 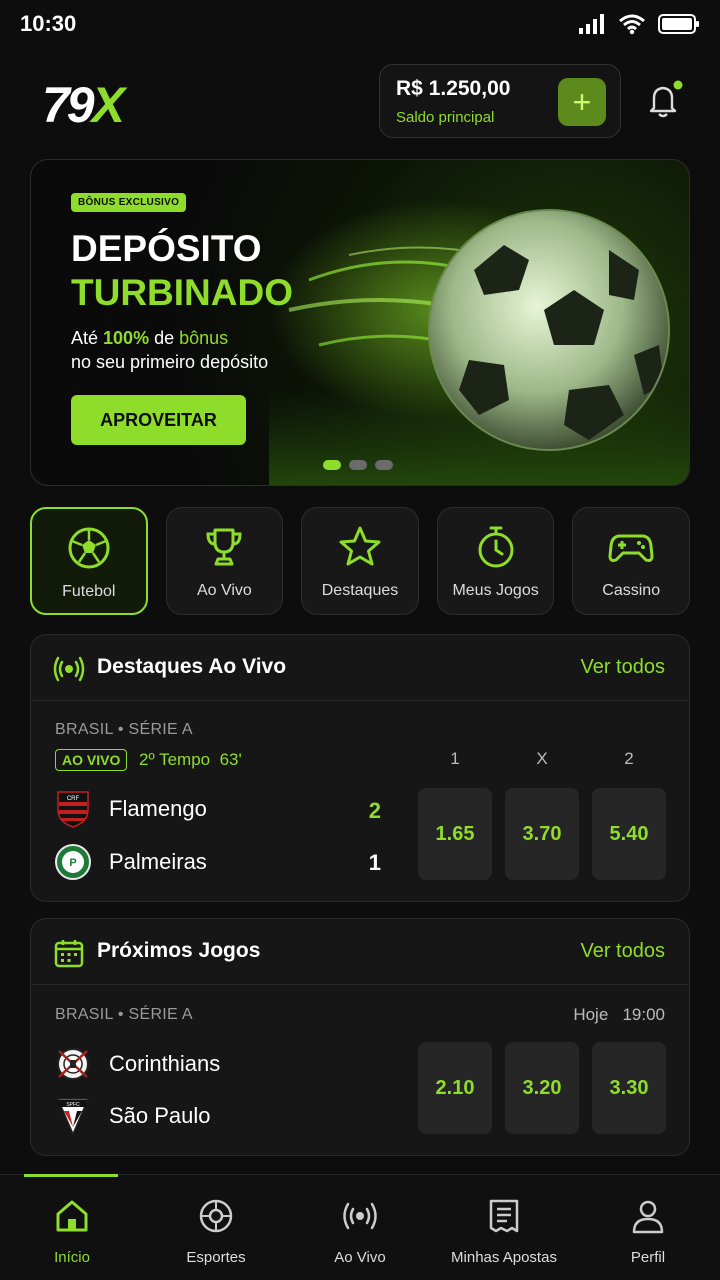 What do you see at coordinates (91, 760) in the screenshot?
I see `live-badge: AO VIVO` at bounding box center [91, 760].